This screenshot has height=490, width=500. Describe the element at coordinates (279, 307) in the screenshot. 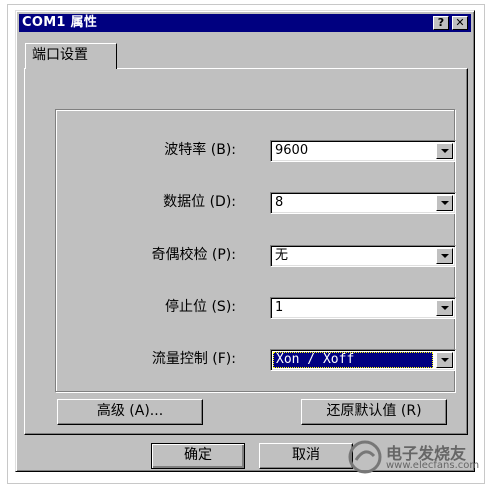

I see `stop-bits-value: 1` at that location.